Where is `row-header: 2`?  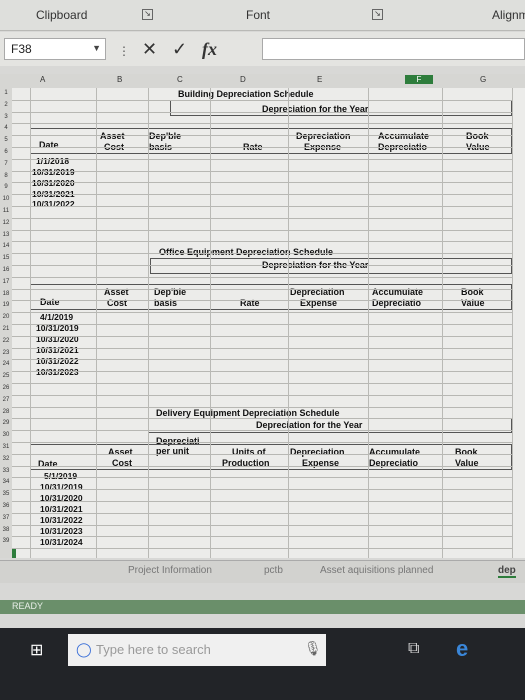
row-header: 2 is located at coordinates (6, 105).